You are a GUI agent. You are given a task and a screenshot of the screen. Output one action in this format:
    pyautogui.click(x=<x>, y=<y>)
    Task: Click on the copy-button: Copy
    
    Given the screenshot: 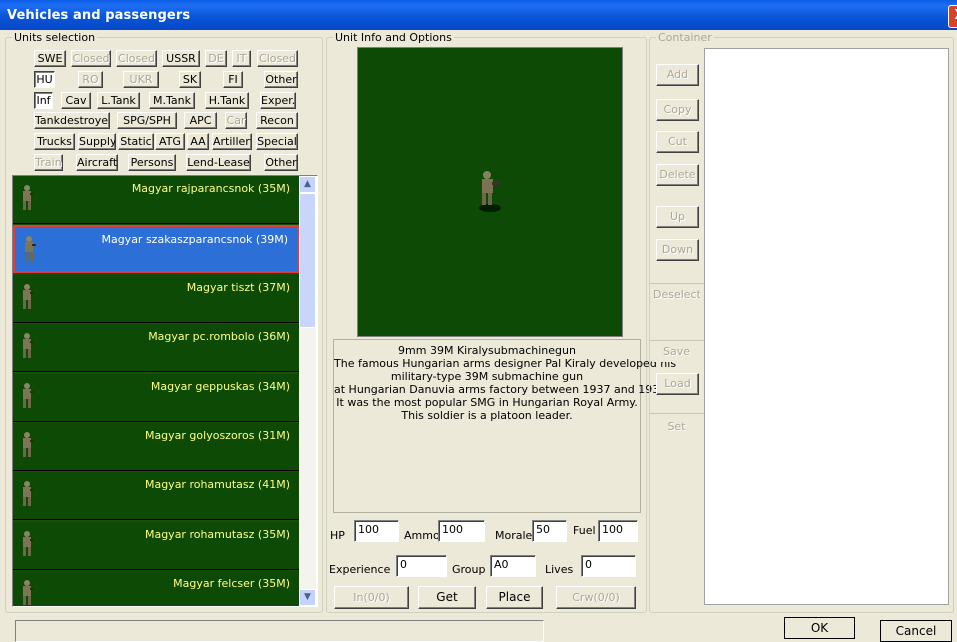 What is the action you would take?
    pyautogui.click(x=677, y=110)
    